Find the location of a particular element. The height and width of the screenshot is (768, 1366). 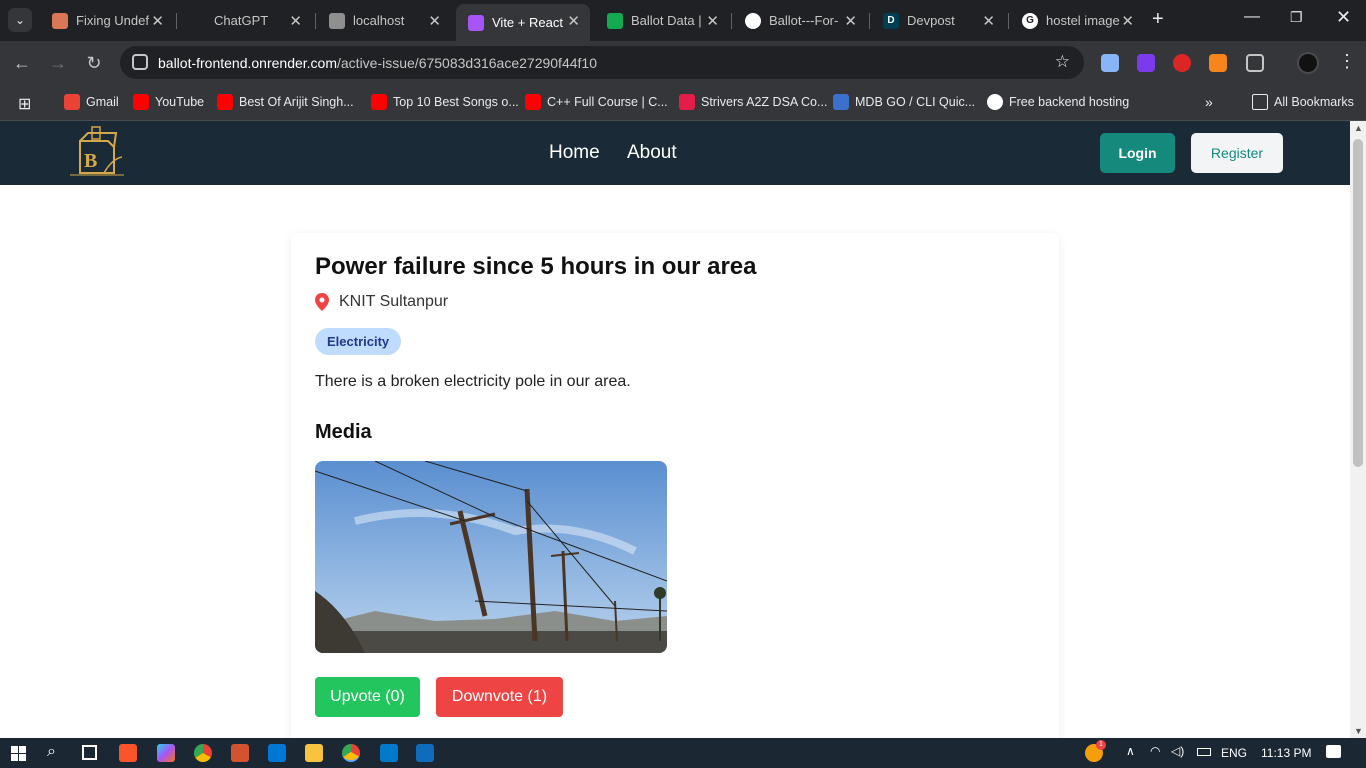

forward-button: → is located at coordinates (58, 63).